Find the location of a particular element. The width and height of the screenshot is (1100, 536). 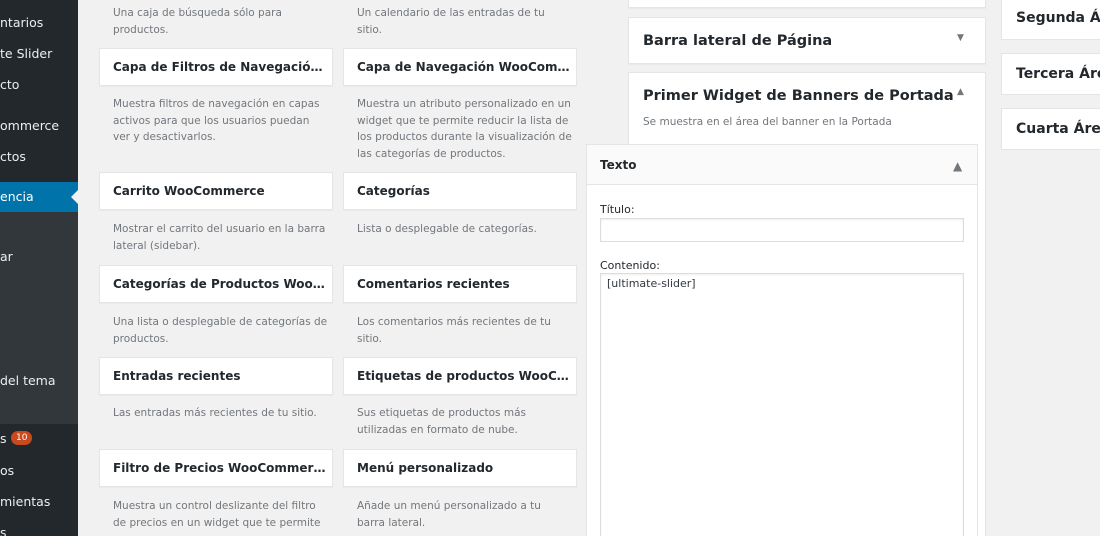

sidebar-item-products: ctos is located at coordinates (39, 157).